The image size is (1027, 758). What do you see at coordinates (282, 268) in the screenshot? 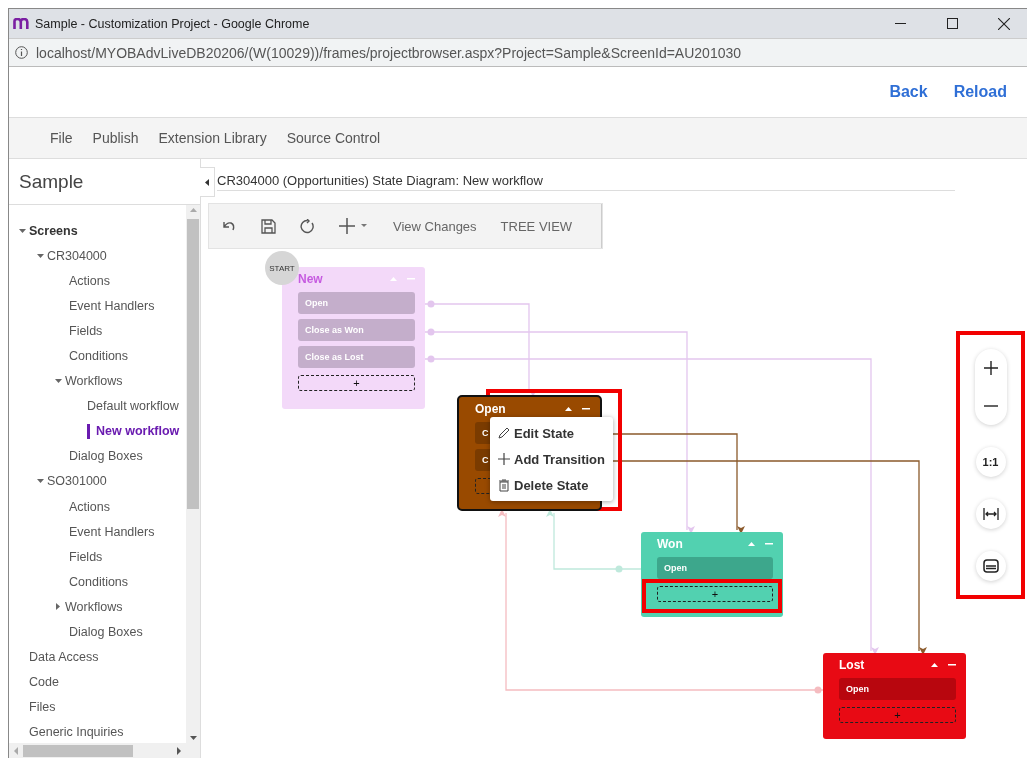
I see `start-marker: START` at bounding box center [282, 268].